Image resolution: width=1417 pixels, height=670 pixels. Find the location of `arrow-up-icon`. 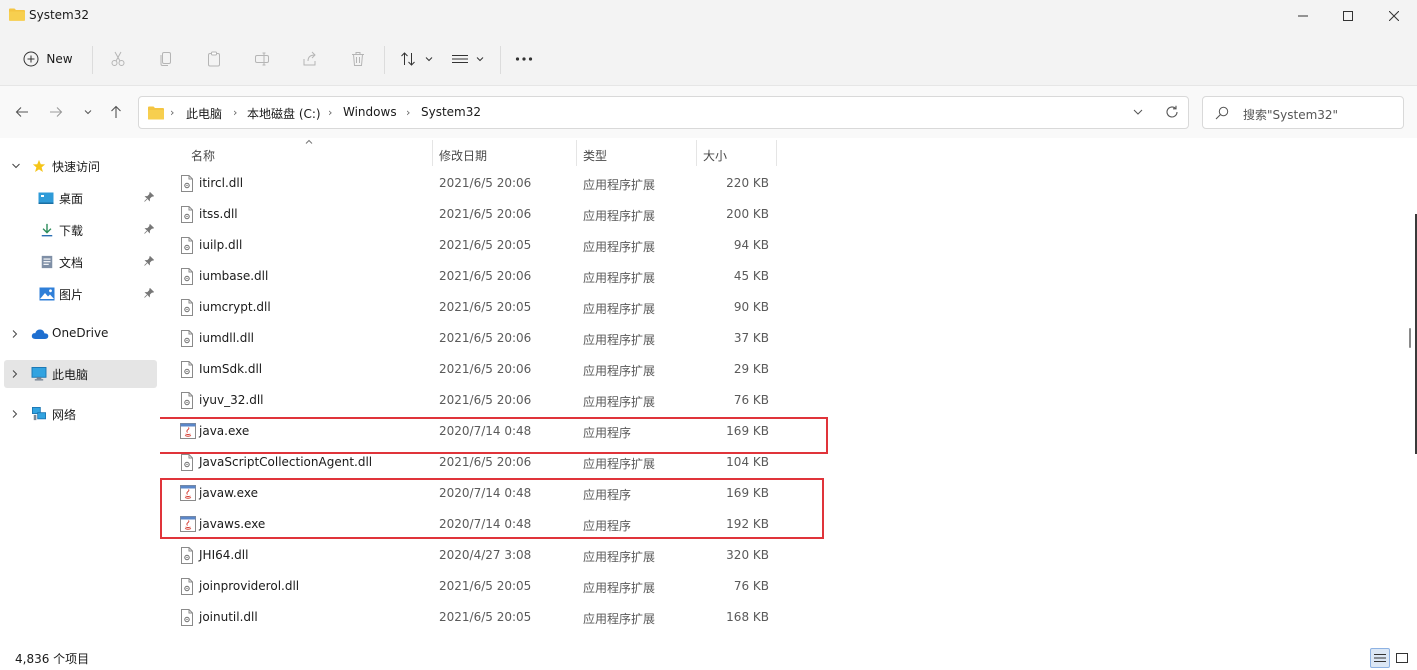

arrow-up-icon is located at coordinates (116, 111).